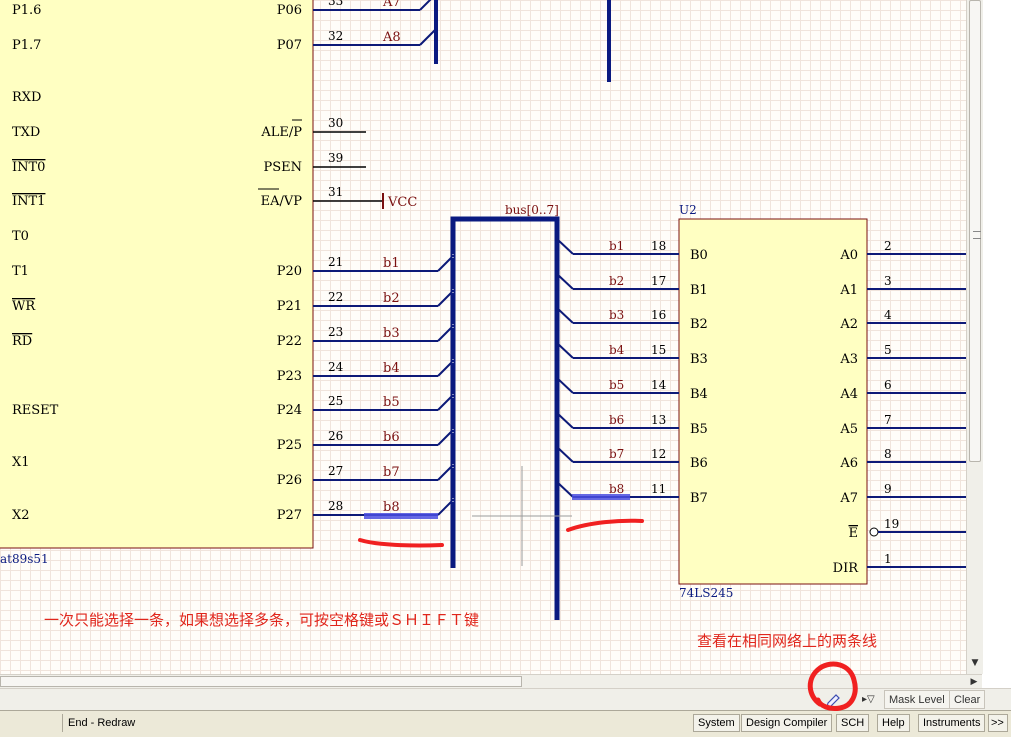  I want to click on mcu-left-pin-label: RESET, so click(35, 410).